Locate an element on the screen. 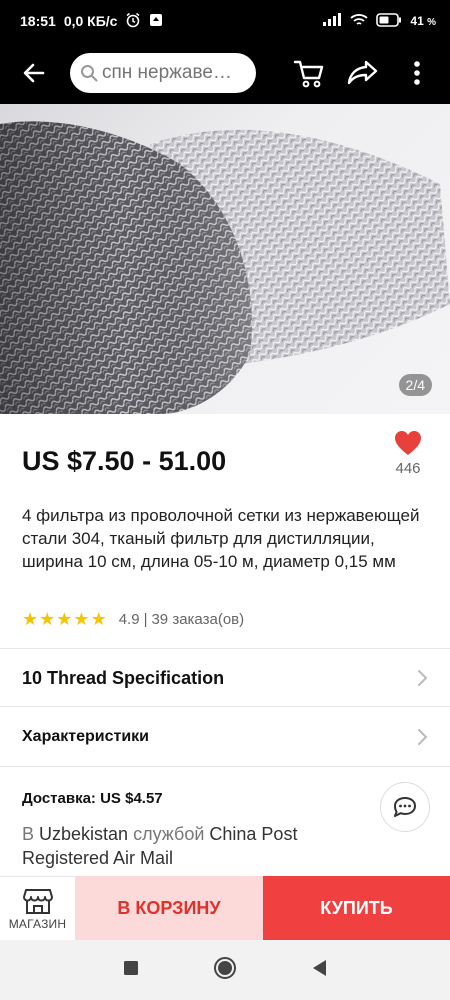 The width and height of the screenshot is (450, 1000). home-icon is located at coordinates (225, 967).